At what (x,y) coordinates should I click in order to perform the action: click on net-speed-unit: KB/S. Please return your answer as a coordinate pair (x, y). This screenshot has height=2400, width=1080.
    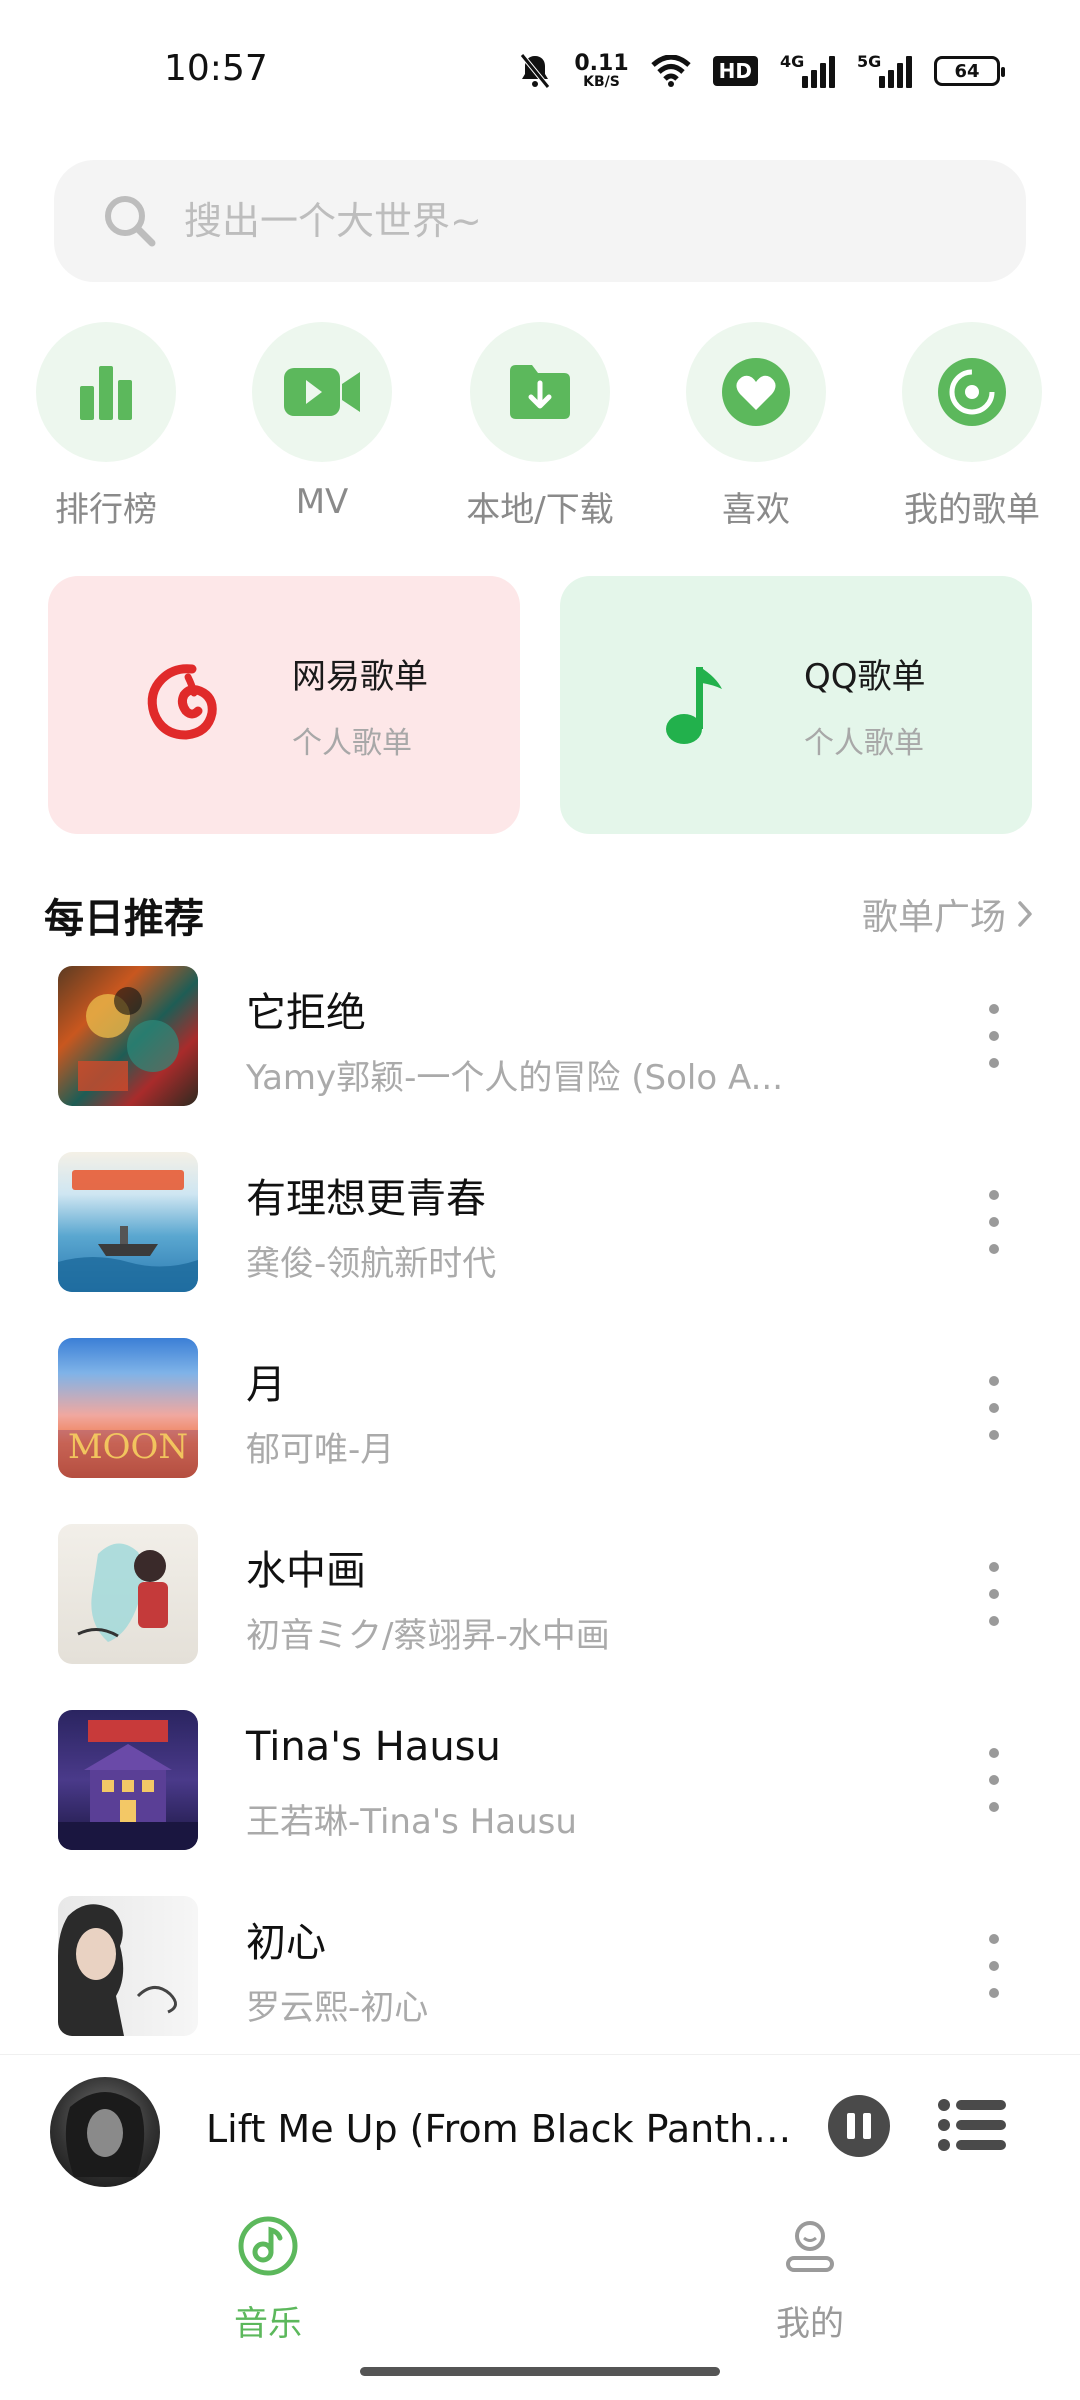
    Looking at the image, I should click on (601, 82).